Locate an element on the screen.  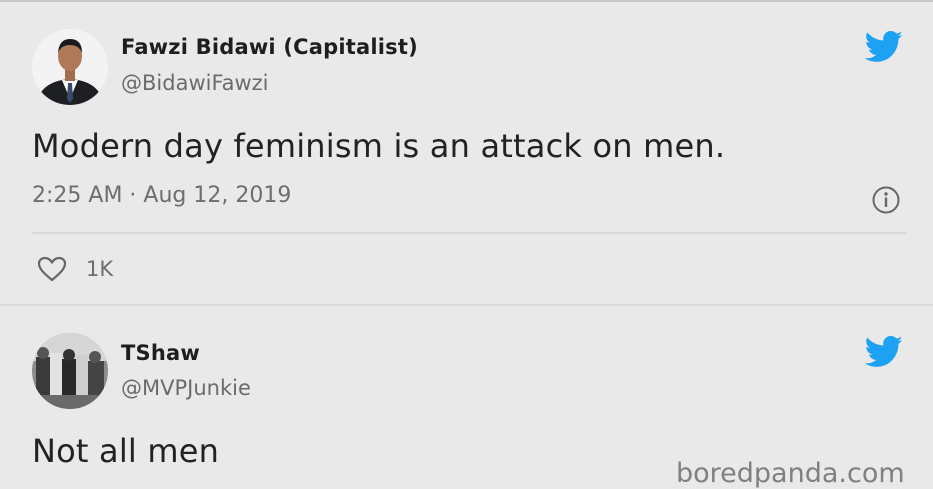
author-handle: @BidawiFawzi is located at coordinates (195, 83).